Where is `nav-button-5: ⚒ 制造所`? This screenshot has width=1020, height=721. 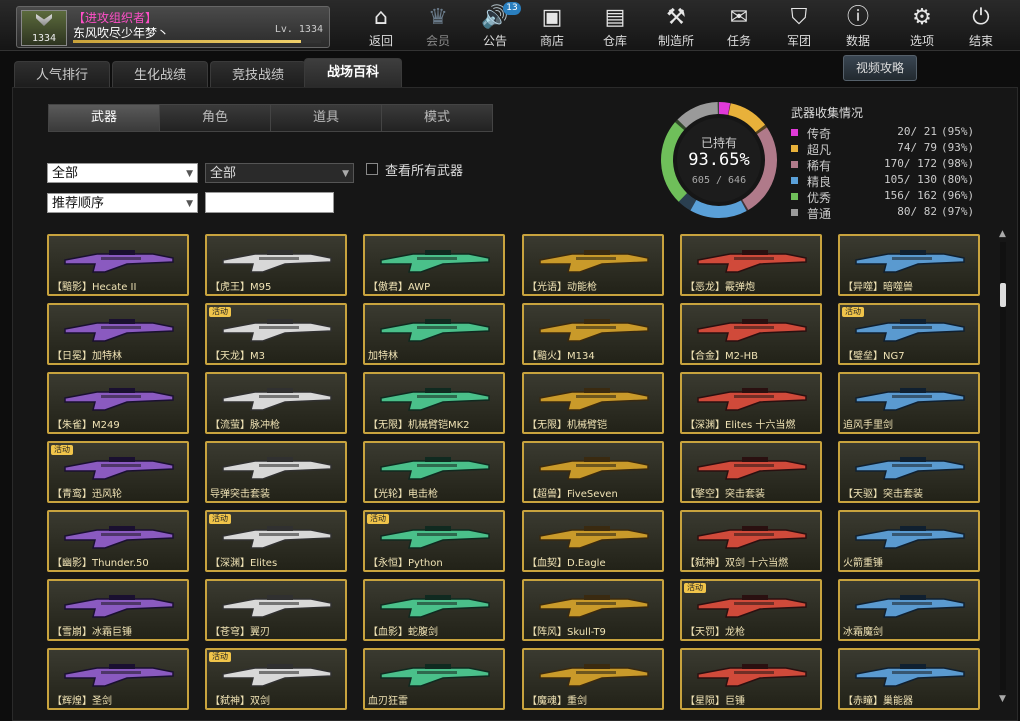 nav-button-5: ⚒ 制造所 is located at coordinates (676, 25).